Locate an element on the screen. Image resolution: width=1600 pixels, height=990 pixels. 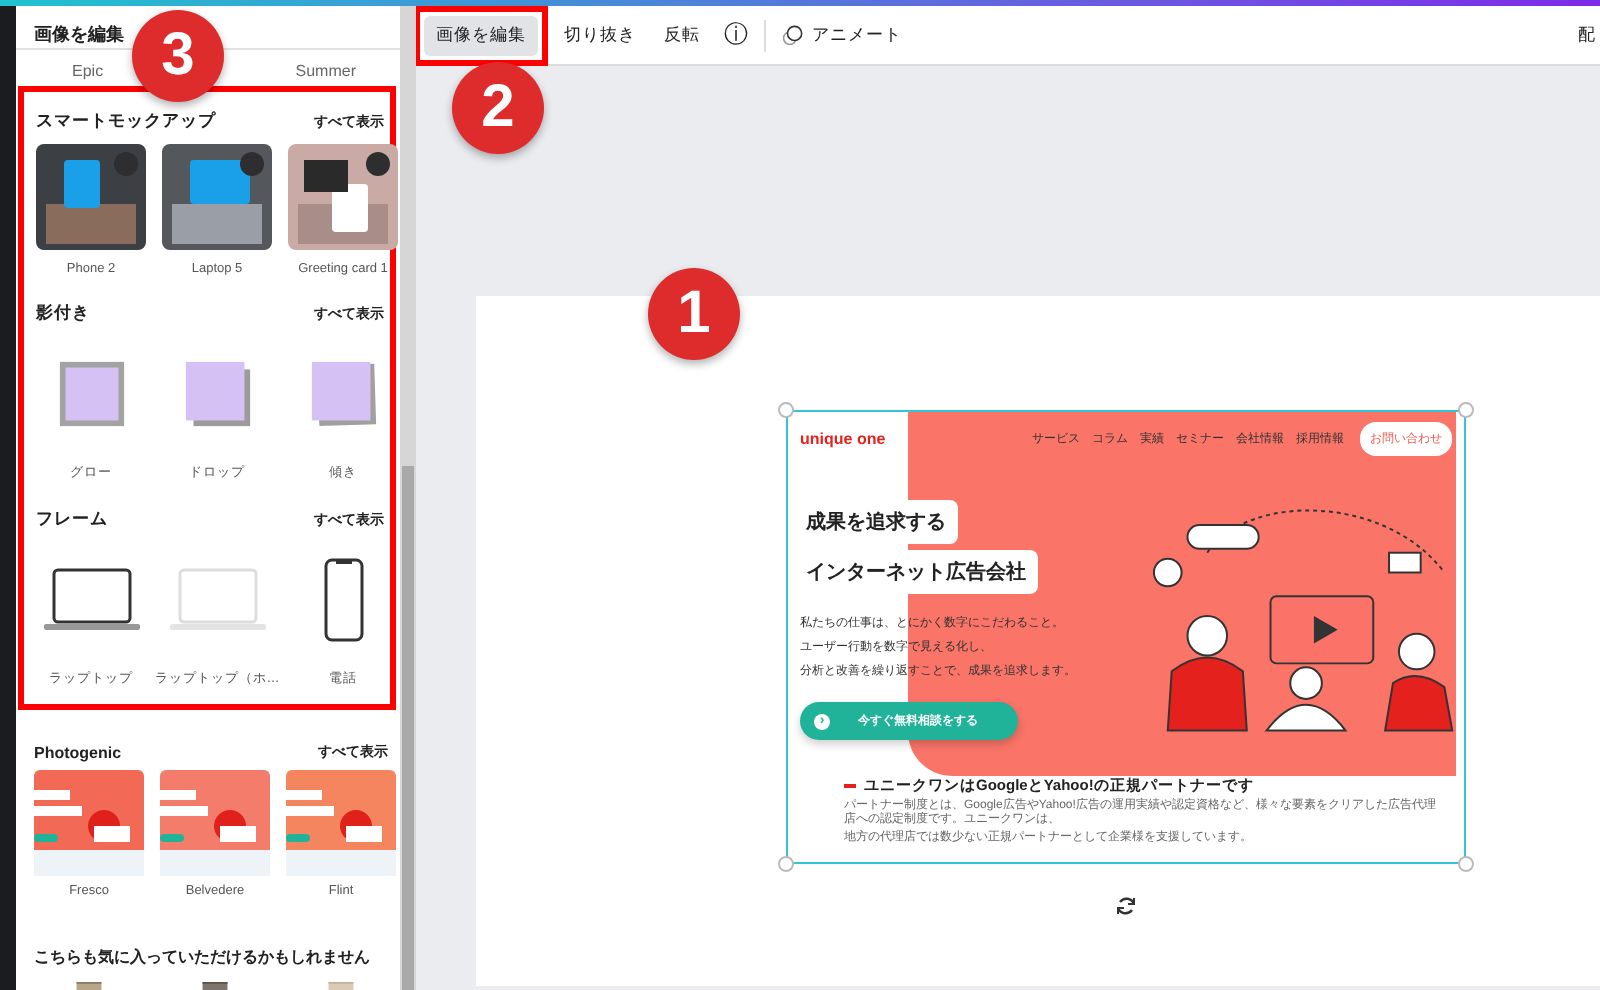
animate-button: アニメート is located at coordinates (842, 35).